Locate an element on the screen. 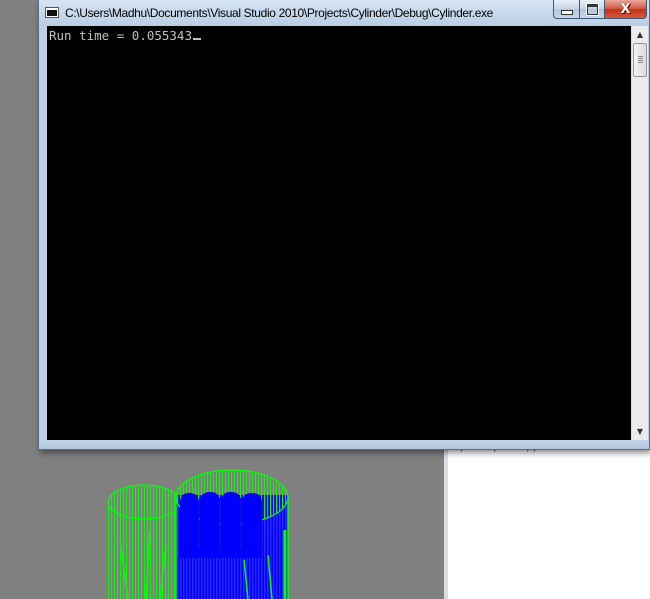 This screenshot has height=599, width=650. close-icon: X is located at coordinates (625, 9).